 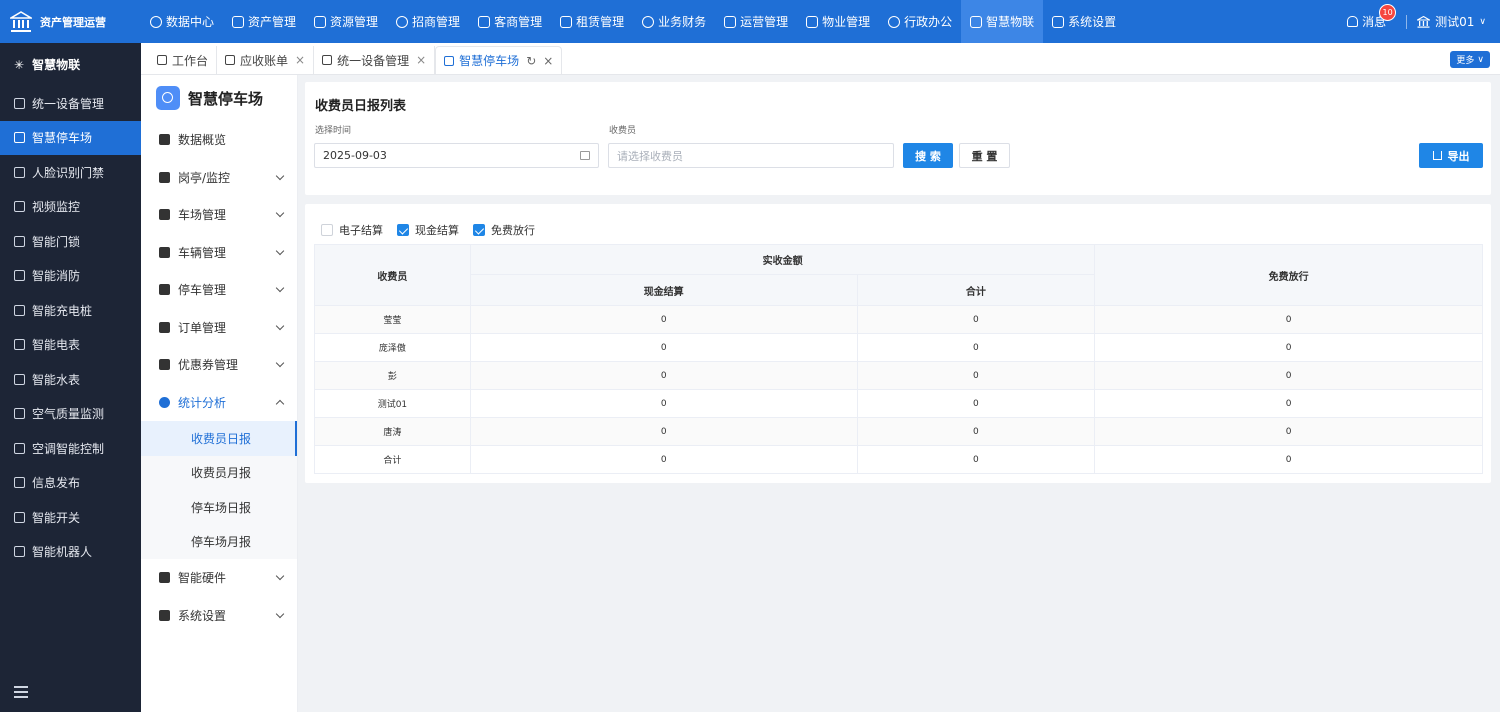 What do you see at coordinates (70, 207) in the screenshot?
I see `sidebar-item-3: 视频监控` at bounding box center [70, 207].